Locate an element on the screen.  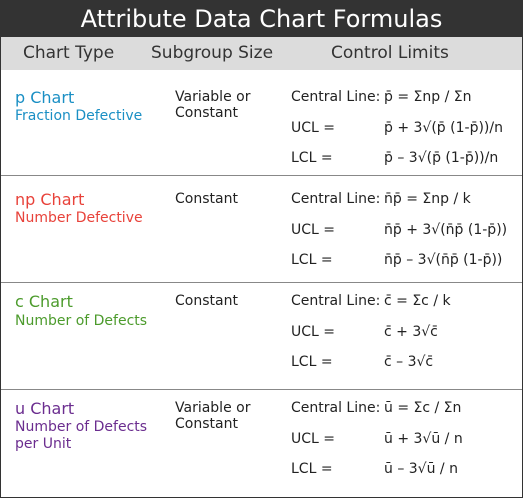
lcl-formula: ū – 3√ū / n is located at coordinates (421, 469).